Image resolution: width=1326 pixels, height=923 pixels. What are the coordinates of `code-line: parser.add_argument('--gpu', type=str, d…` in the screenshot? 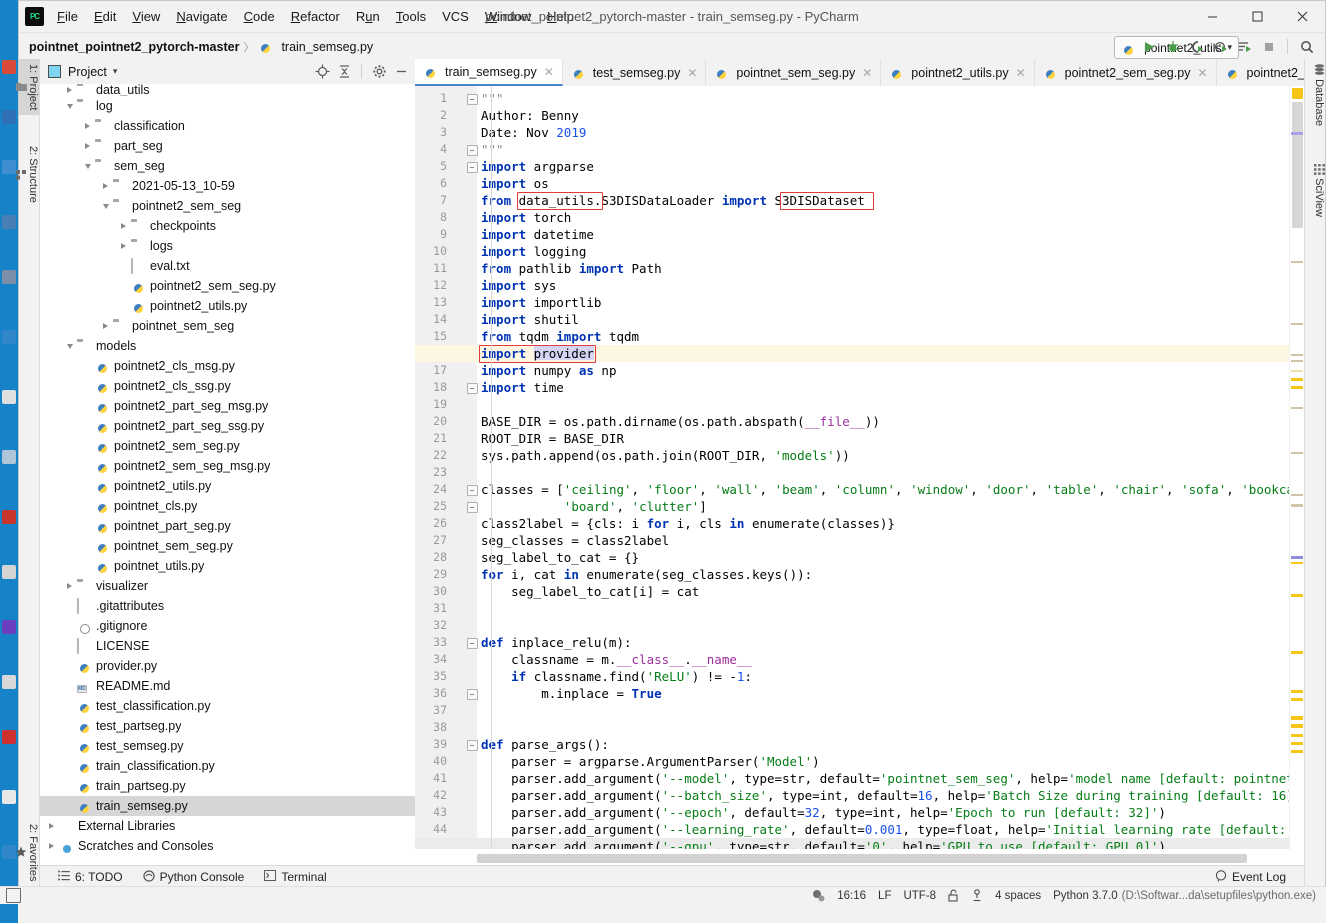 It's located at (823, 843).